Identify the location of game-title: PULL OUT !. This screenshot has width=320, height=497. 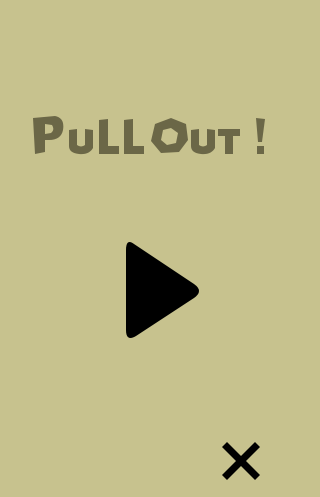
(150, 136).